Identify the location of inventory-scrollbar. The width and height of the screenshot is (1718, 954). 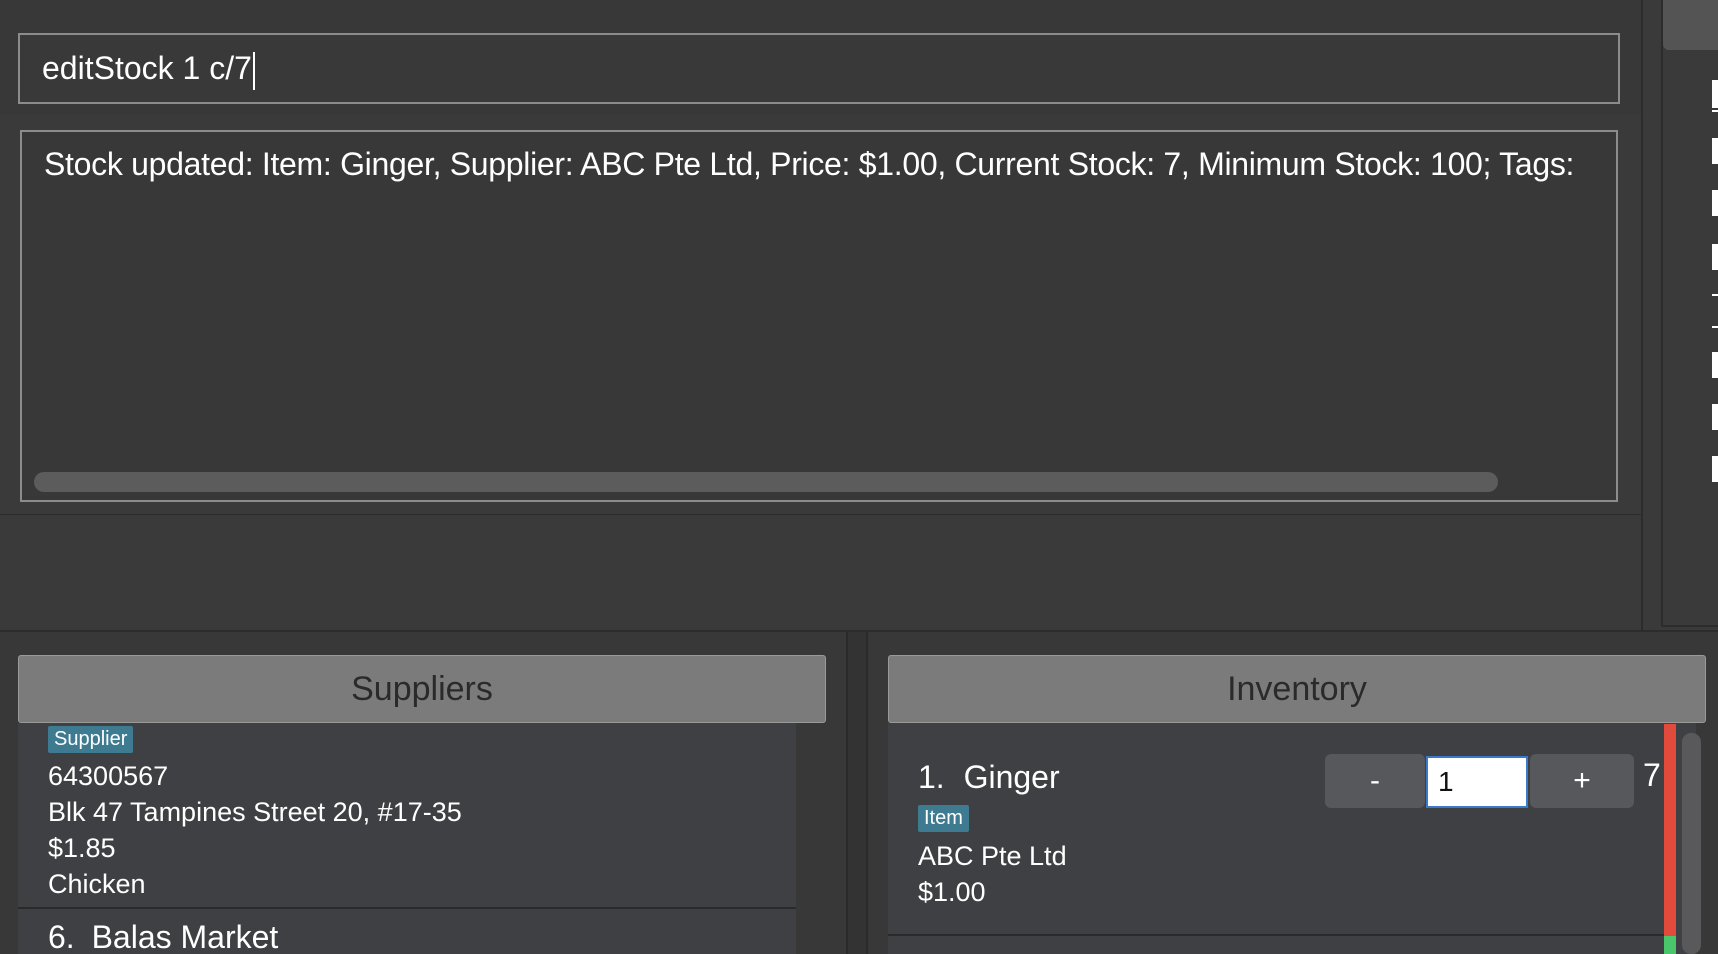
(1691, 843).